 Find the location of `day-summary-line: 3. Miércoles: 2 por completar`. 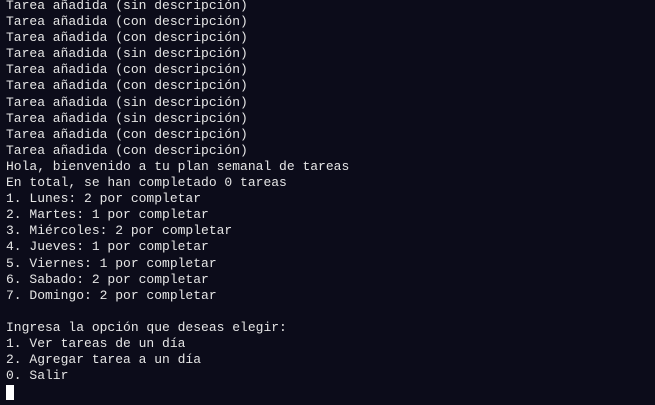

day-summary-line: 3. Miércoles: 2 por completar is located at coordinates (119, 231).